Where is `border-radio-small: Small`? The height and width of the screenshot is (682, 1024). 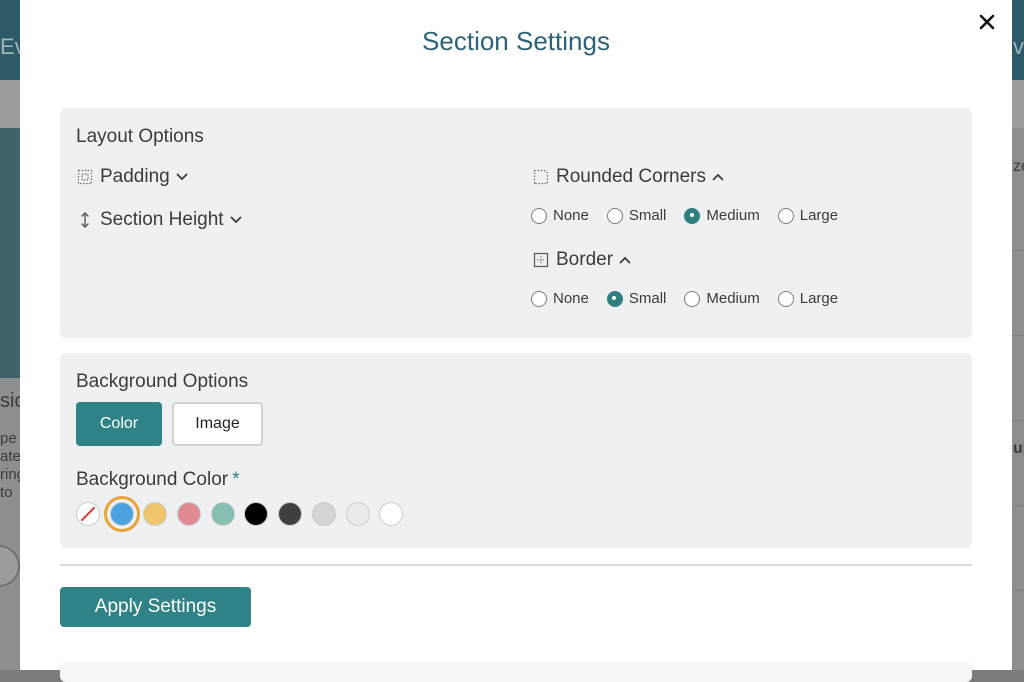
border-radio-small: Small is located at coordinates (636, 298).